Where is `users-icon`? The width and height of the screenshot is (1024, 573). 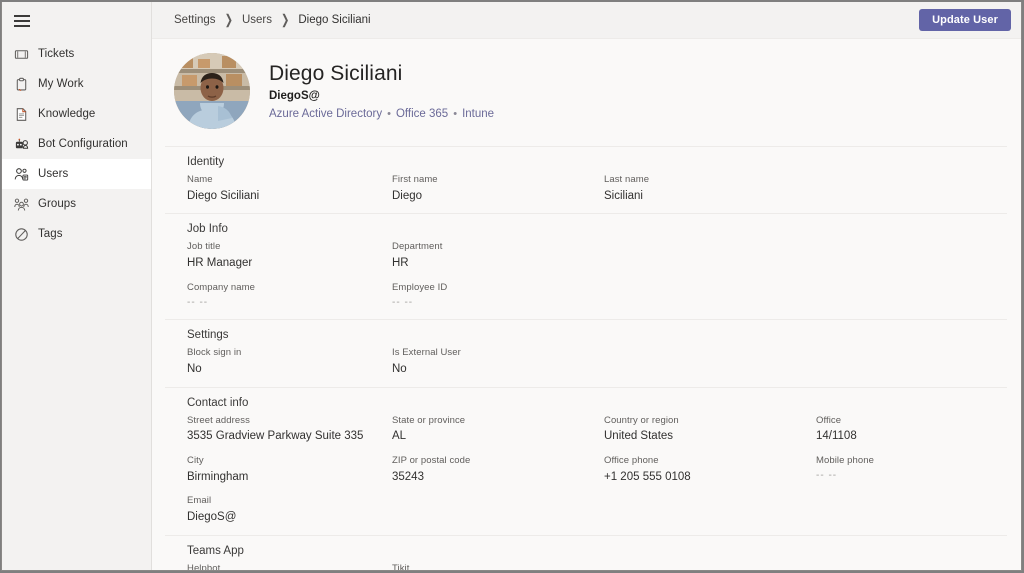 users-icon is located at coordinates (21, 174).